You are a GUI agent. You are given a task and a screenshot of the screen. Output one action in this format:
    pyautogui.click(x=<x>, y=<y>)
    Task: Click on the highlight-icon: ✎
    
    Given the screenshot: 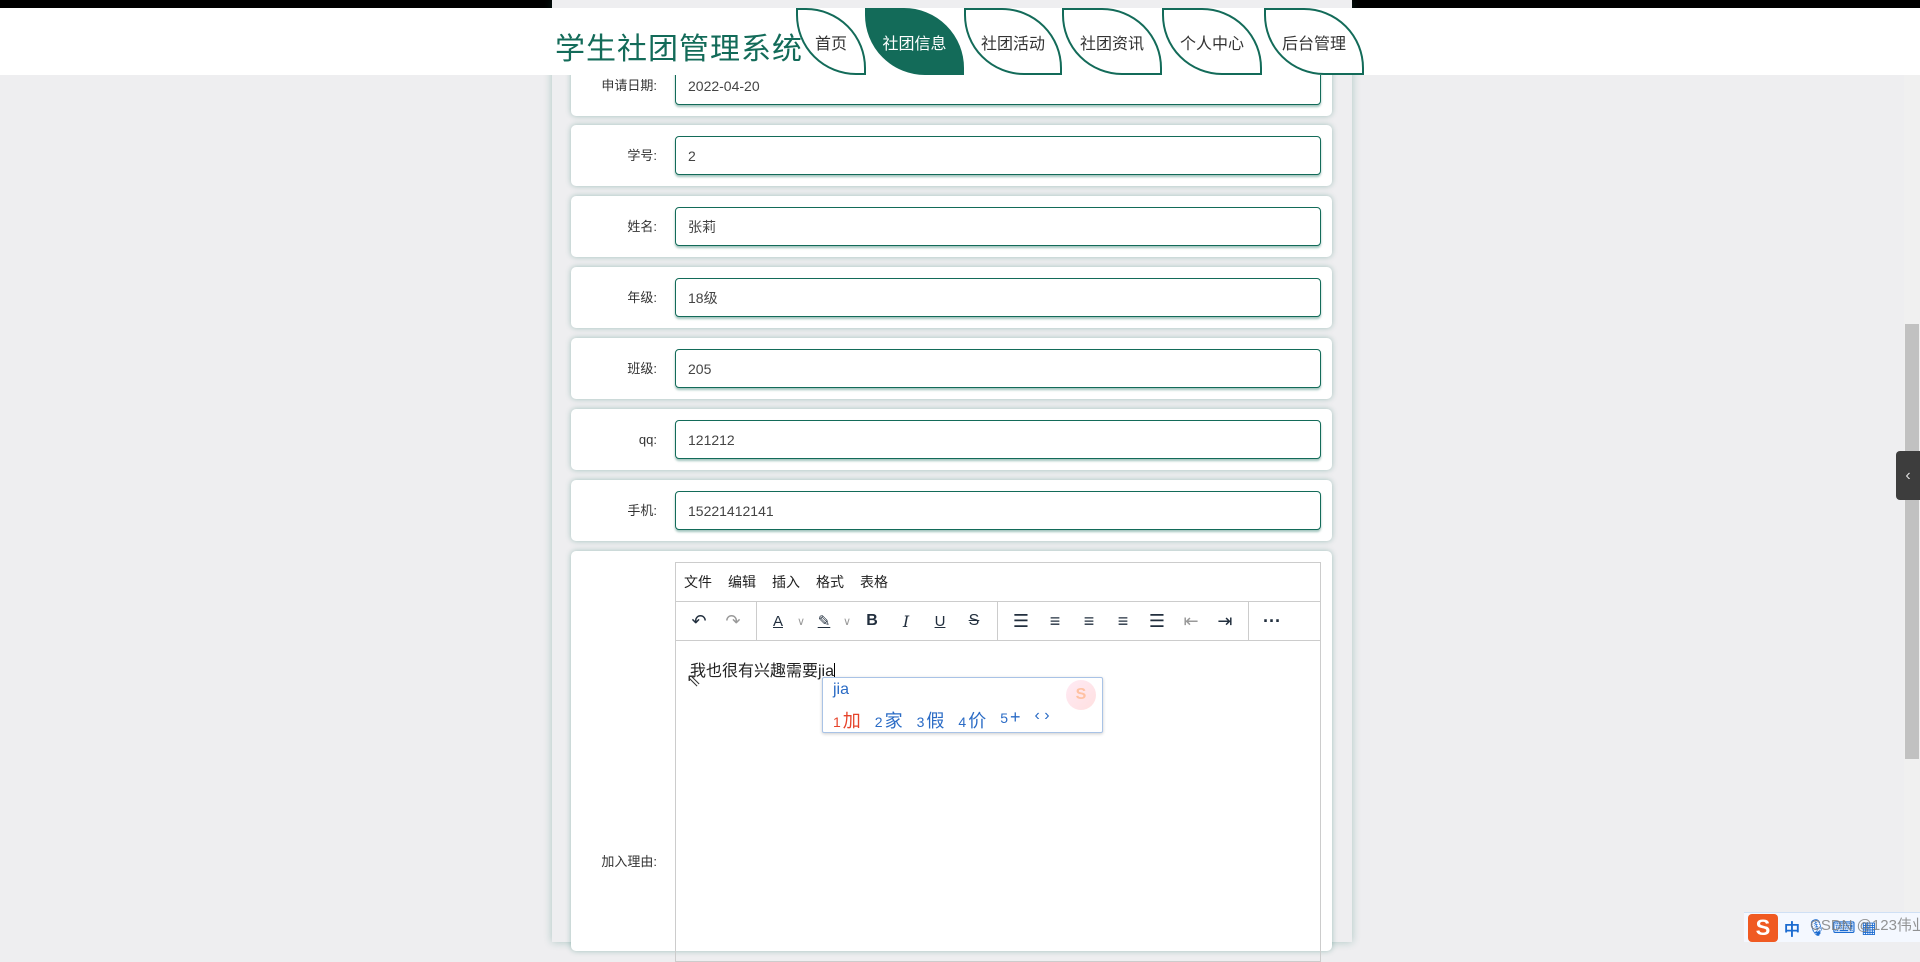 What is the action you would take?
    pyautogui.click(x=824, y=621)
    